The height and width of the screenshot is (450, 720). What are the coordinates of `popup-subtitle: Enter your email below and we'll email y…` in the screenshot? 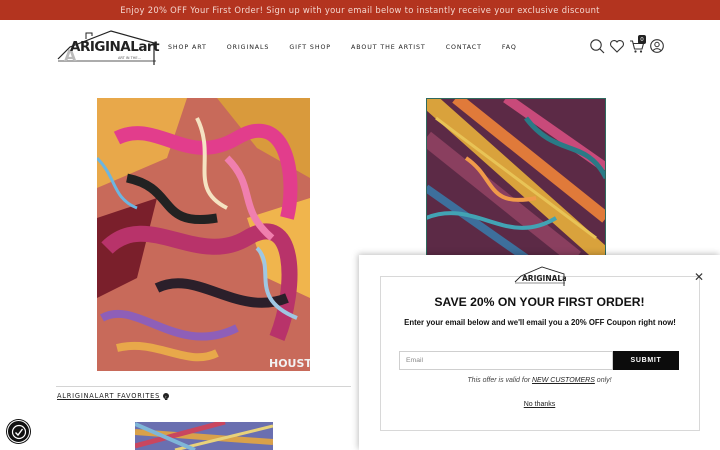 It's located at (540, 322).